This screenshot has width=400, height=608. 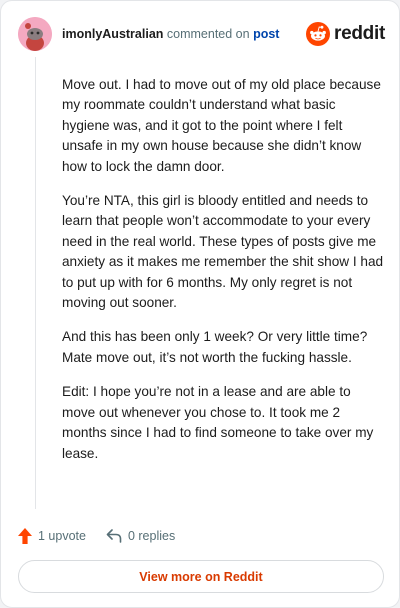 I want to click on reply-arrow-icon, so click(x=114, y=536).